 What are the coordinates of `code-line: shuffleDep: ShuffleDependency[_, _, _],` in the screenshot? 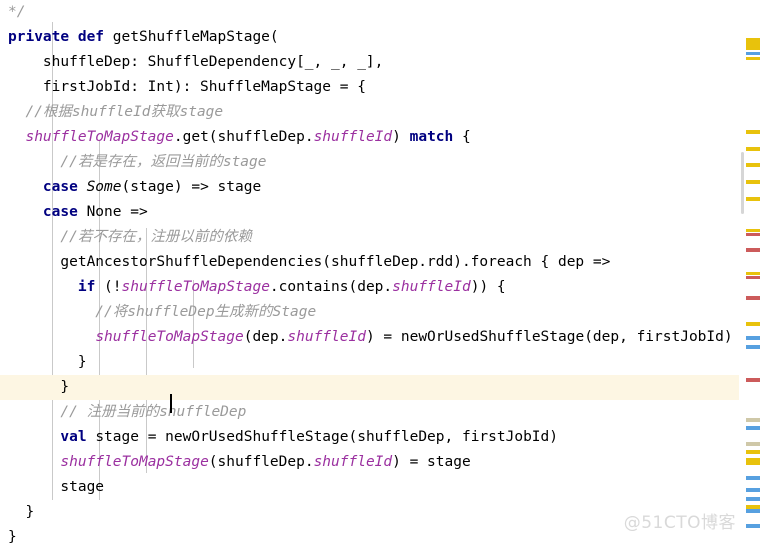 It's located at (370, 62).